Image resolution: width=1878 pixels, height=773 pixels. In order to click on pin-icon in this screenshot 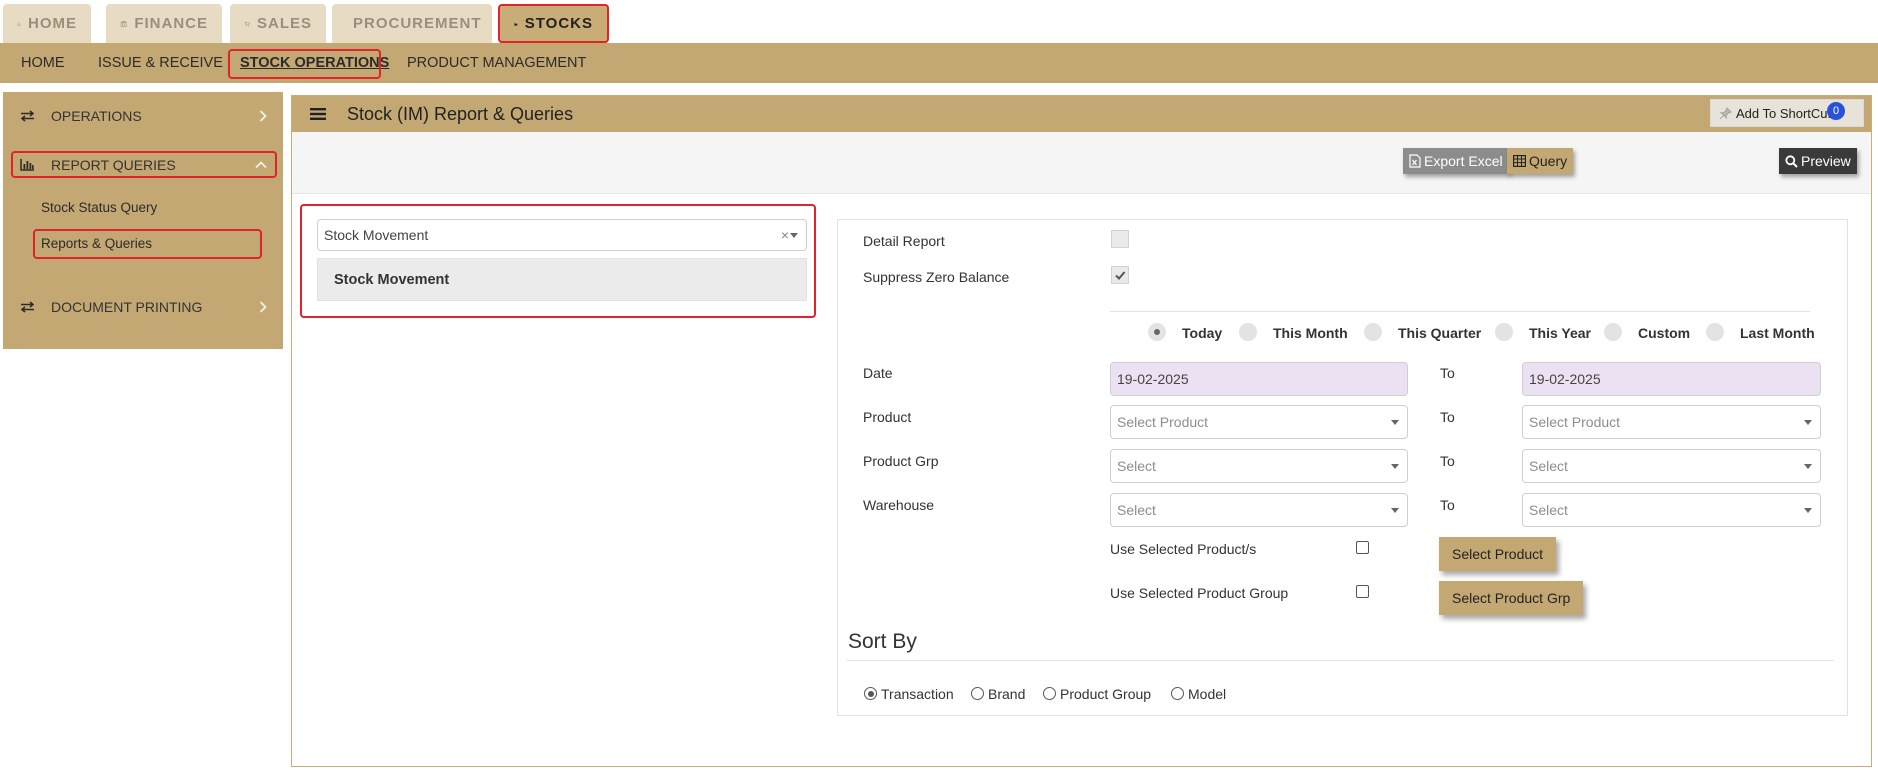, I will do `click(1725, 112)`.